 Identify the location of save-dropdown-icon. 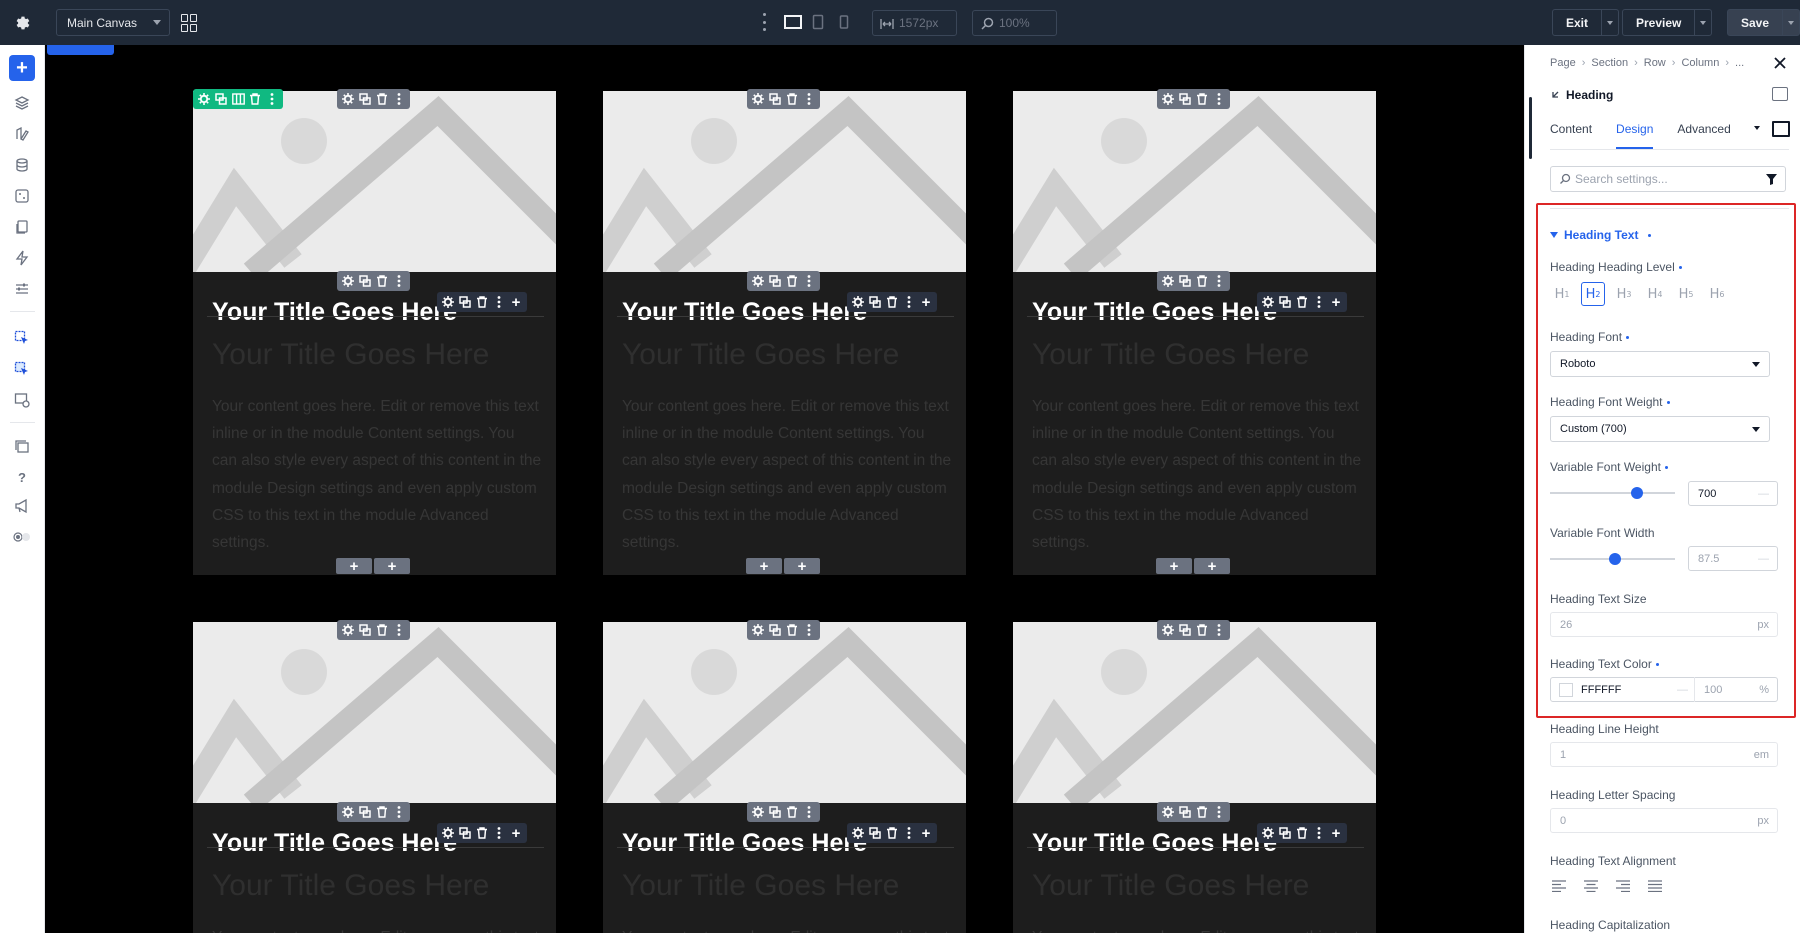
(1790, 22).